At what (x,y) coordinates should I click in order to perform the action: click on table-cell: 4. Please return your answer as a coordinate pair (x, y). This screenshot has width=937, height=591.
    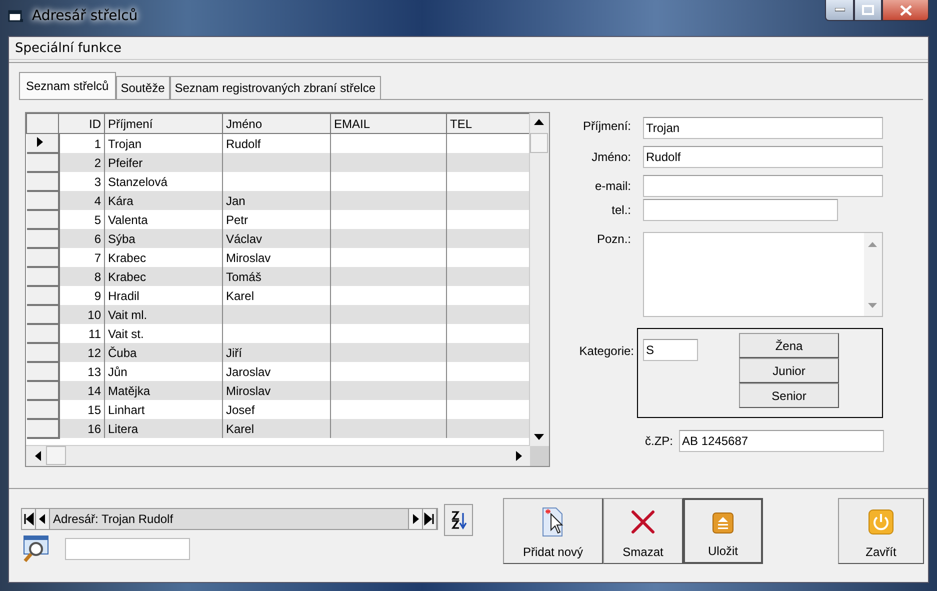
    Looking at the image, I should click on (81, 200).